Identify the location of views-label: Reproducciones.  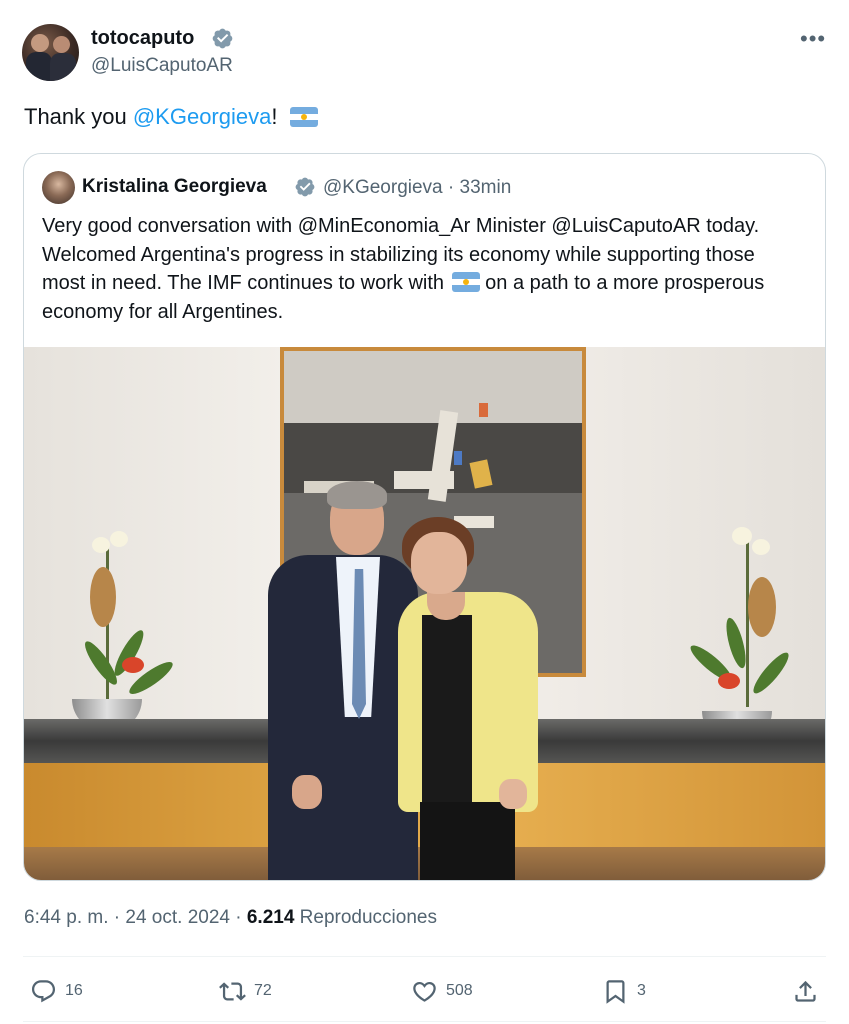
(365, 917).